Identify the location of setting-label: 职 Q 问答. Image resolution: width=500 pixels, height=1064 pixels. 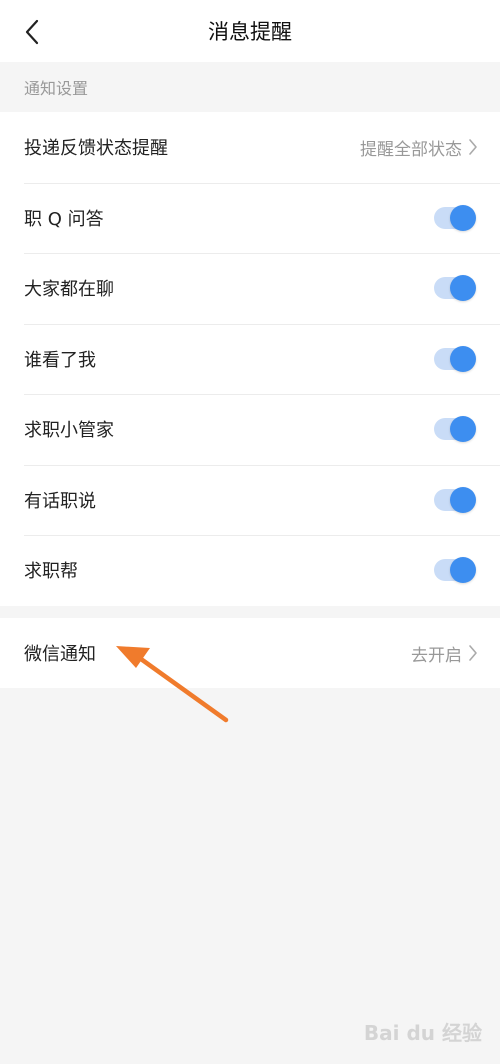
(64, 219).